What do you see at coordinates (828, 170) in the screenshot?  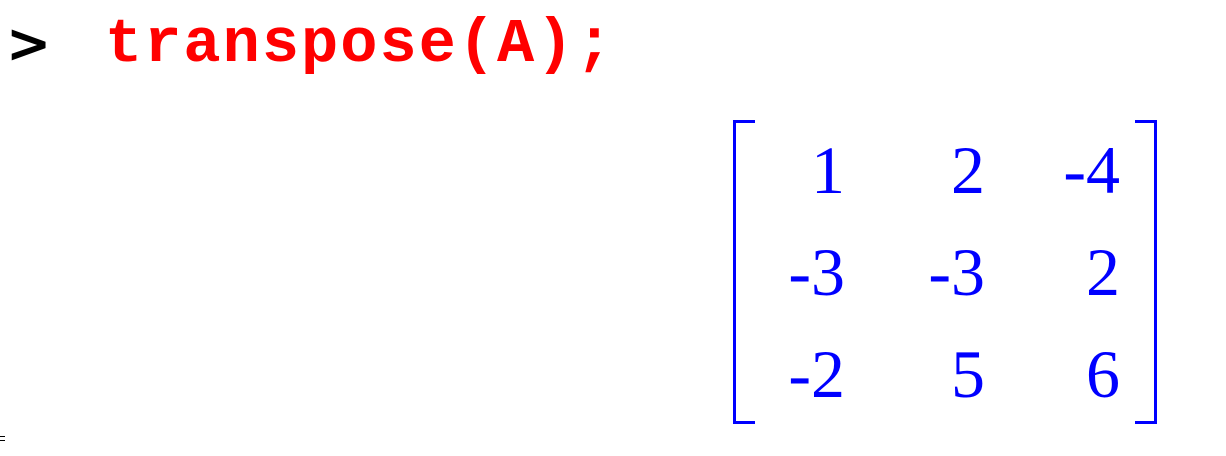 I see `matrix-cell-r1c1: 1` at bounding box center [828, 170].